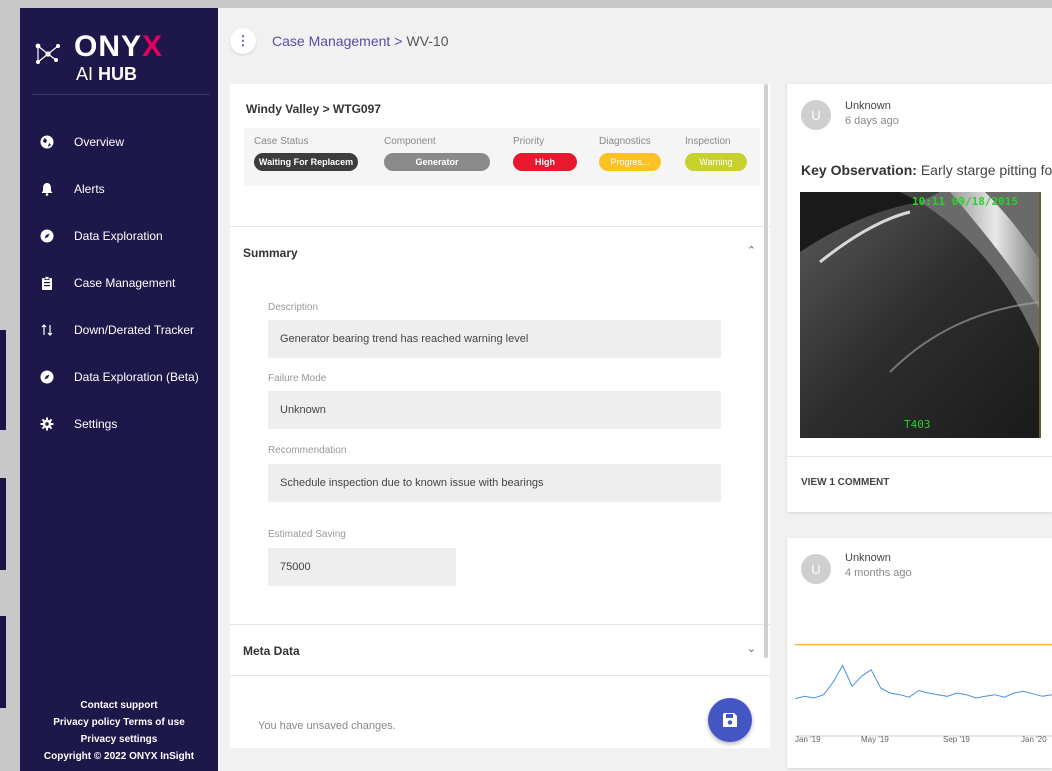  Describe the element at coordinates (270, 253) in the screenshot. I see `summary-title: Summary` at that location.